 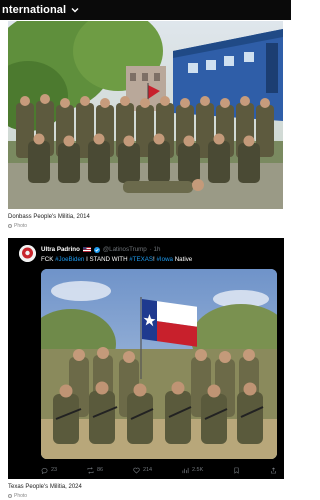 I want to click on hashtag-joebiden: #JoeBiden, so click(x=69, y=259).